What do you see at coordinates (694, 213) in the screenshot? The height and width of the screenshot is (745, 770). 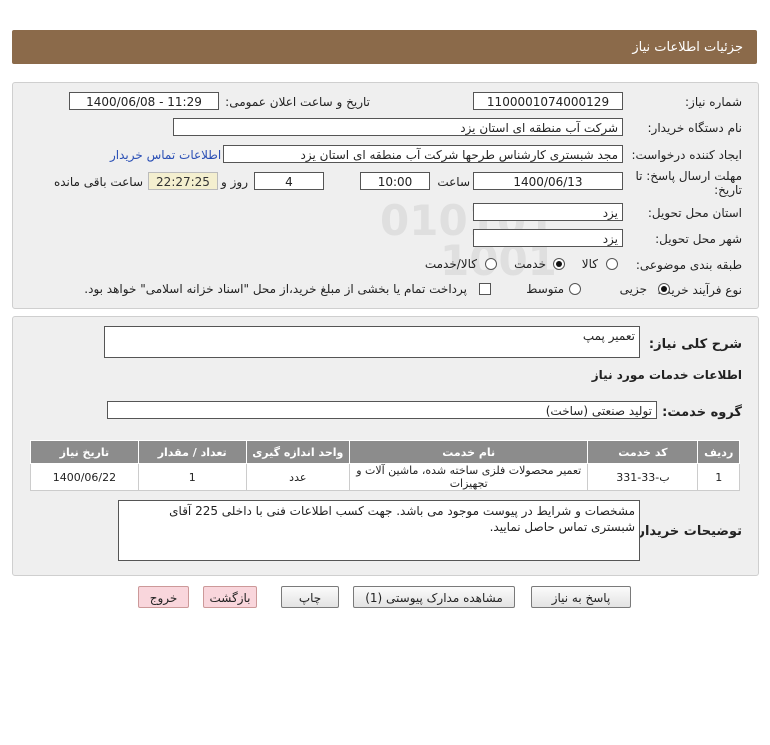 I see `province-label: استان محل تحویل:` at bounding box center [694, 213].